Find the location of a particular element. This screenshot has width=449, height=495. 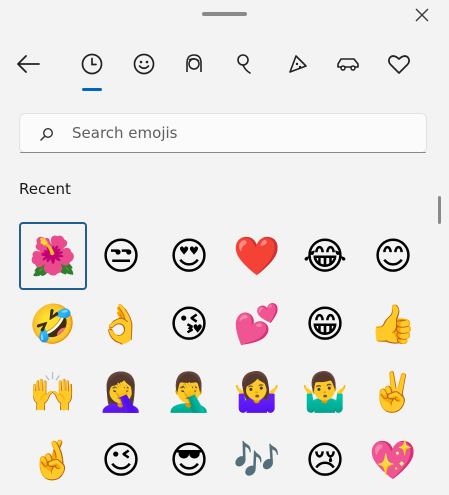

emoji-glyph: 🤷‍♂️ is located at coordinates (325, 392).